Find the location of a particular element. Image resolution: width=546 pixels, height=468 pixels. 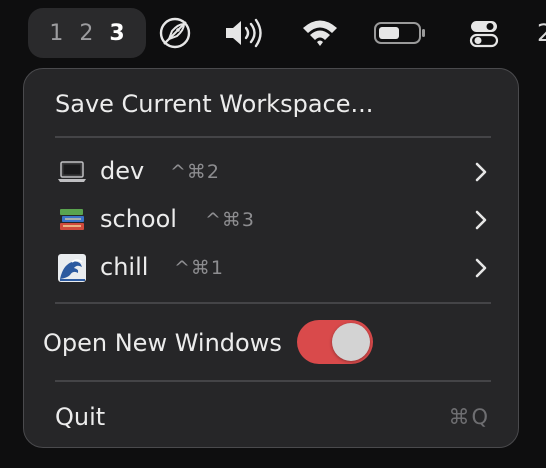

books-emoji-icon is located at coordinates (72, 219).